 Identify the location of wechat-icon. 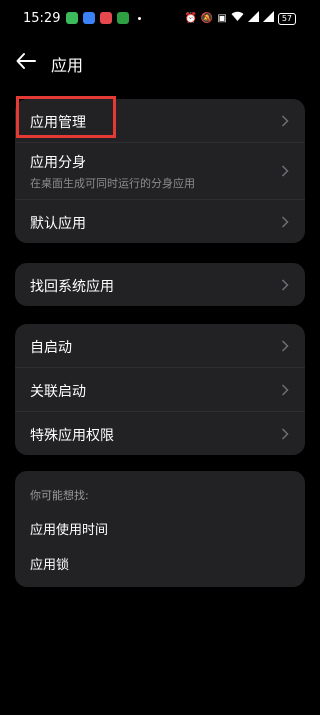
(72, 18).